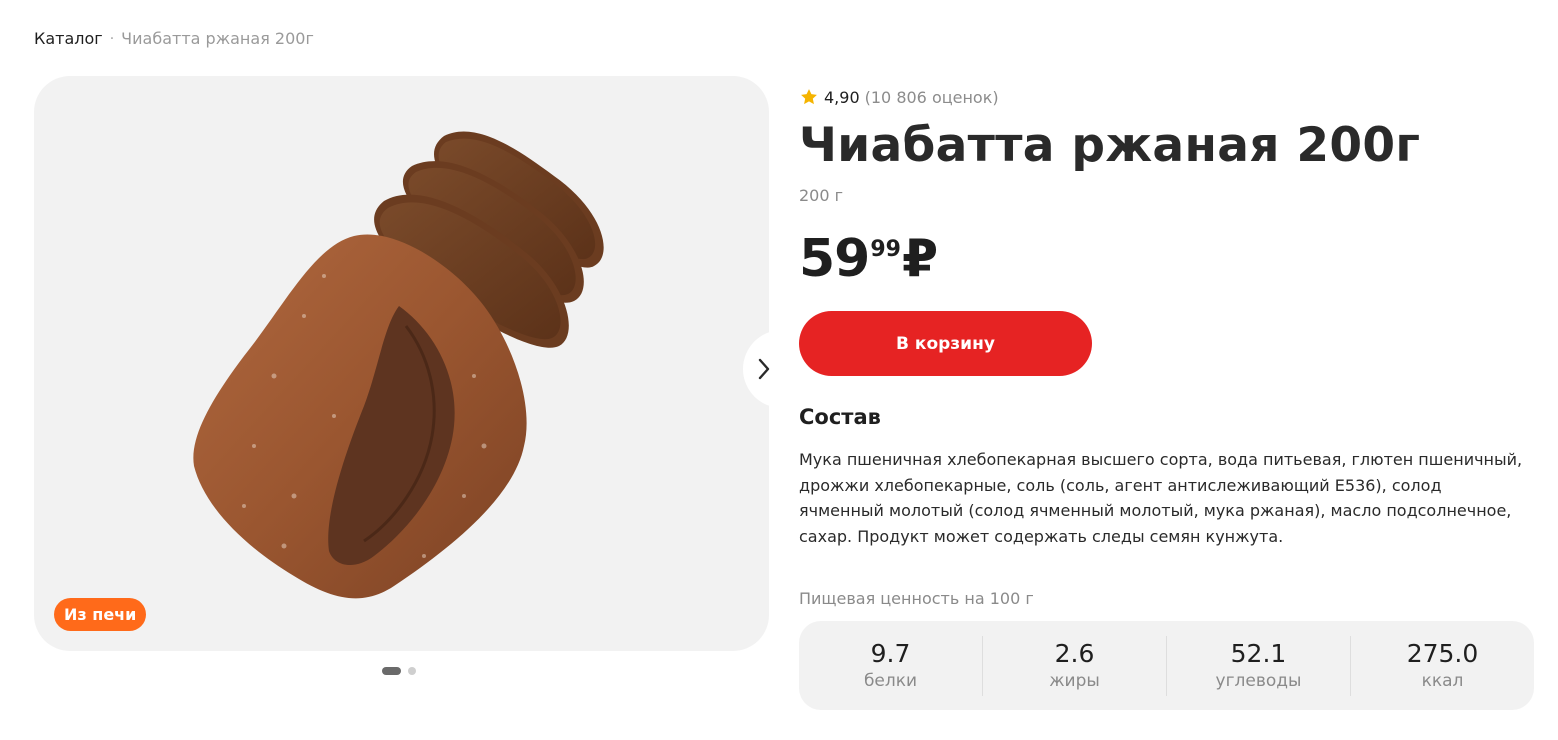 The width and height of the screenshot is (1558, 740). What do you see at coordinates (916, 598) in the screenshot?
I see `nutrition-label: Пищевая ценность на 100 г` at bounding box center [916, 598].